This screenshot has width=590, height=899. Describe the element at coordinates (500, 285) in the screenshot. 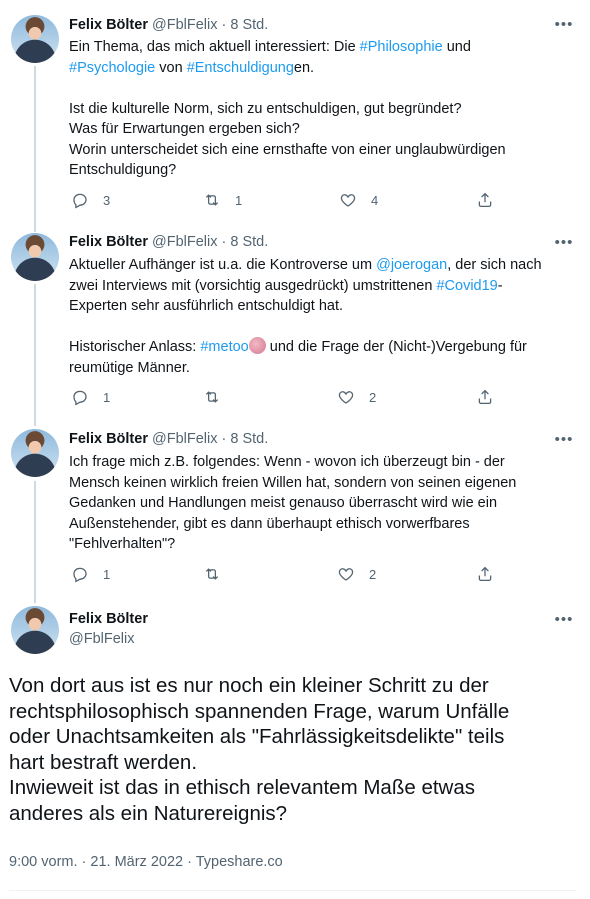

I see `text-segment: -` at that location.